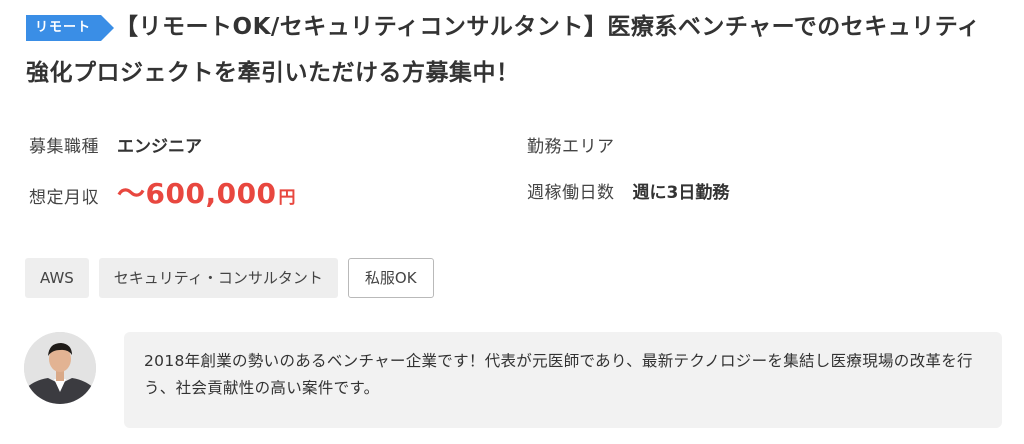 This screenshot has width=1024, height=444. Describe the element at coordinates (287, 198) in the screenshot. I see `salary-unit: 円` at that location.